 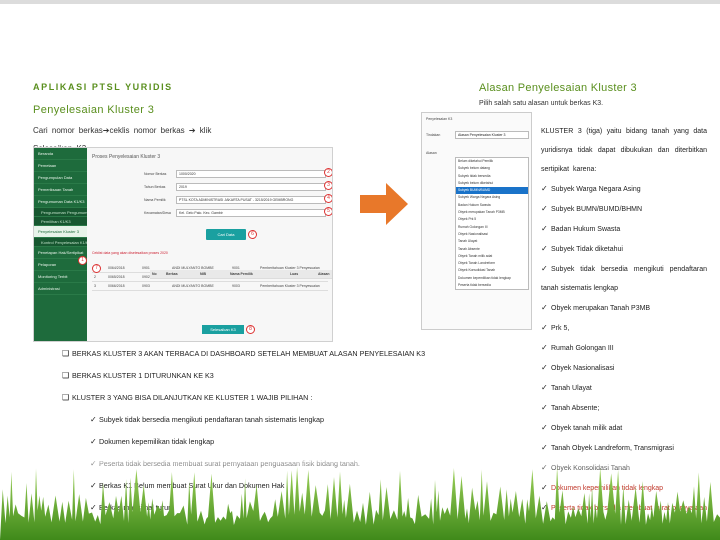 I want to click on reason-text: Prk 5,, so click(x=560, y=328).